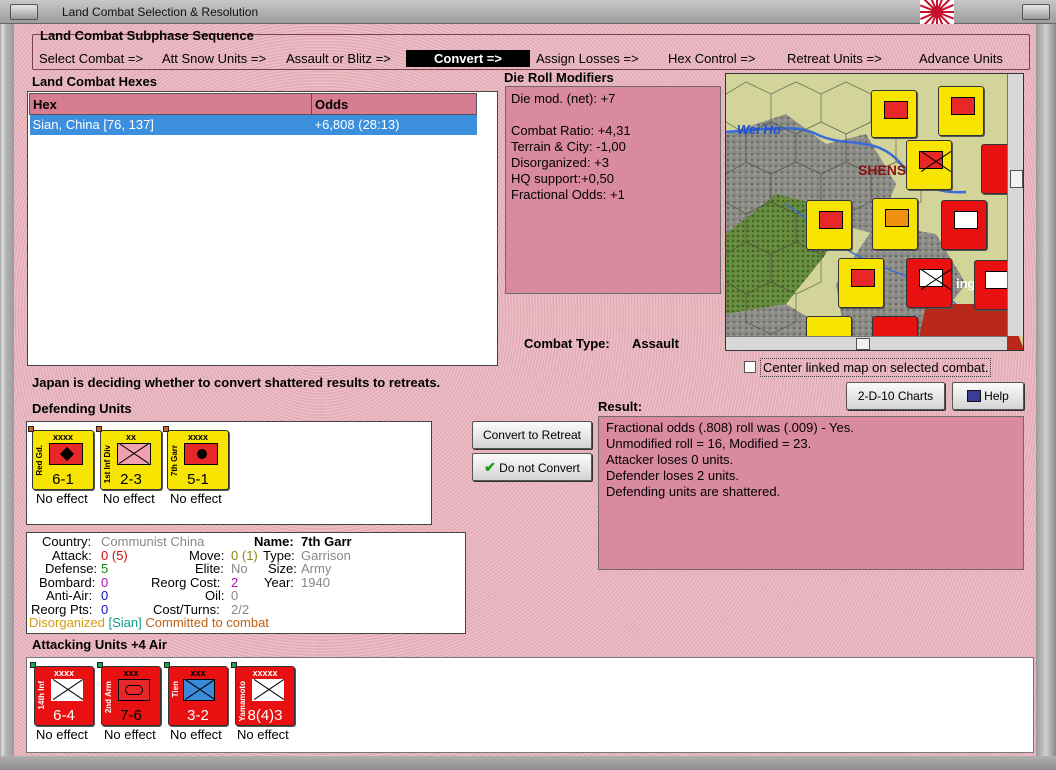 The image size is (1056, 770). What do you see at coordinates (882, 170) in the screenshot?
I see `map-label-region: SHENS` at bounding box center [882, 170].